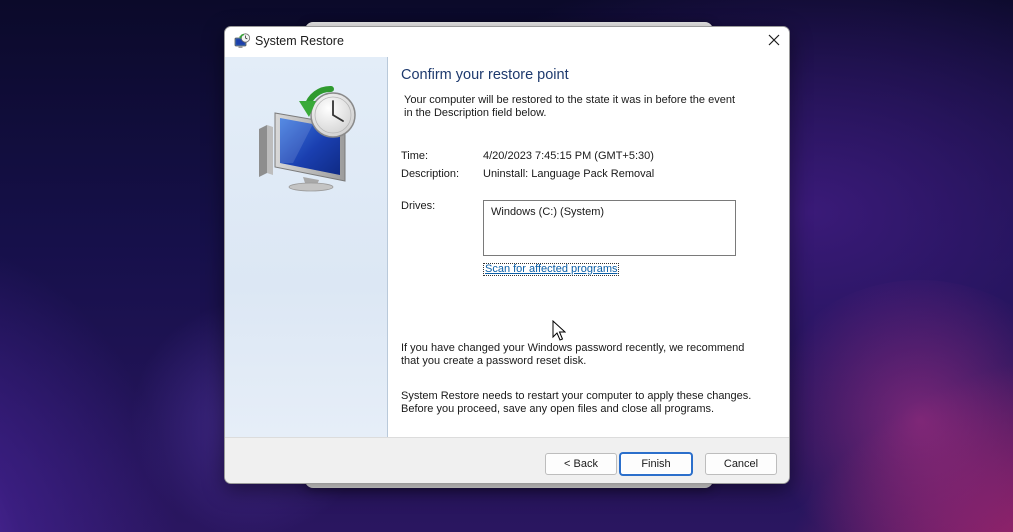  I want to click on back-button: < Back, so click(581, 464).